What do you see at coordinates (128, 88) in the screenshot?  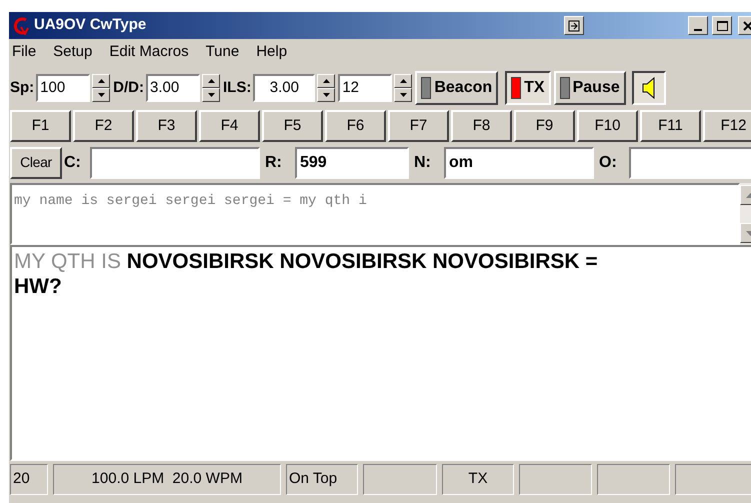 I see `spinner-label: D/D:` at bounding box center [128, 88].